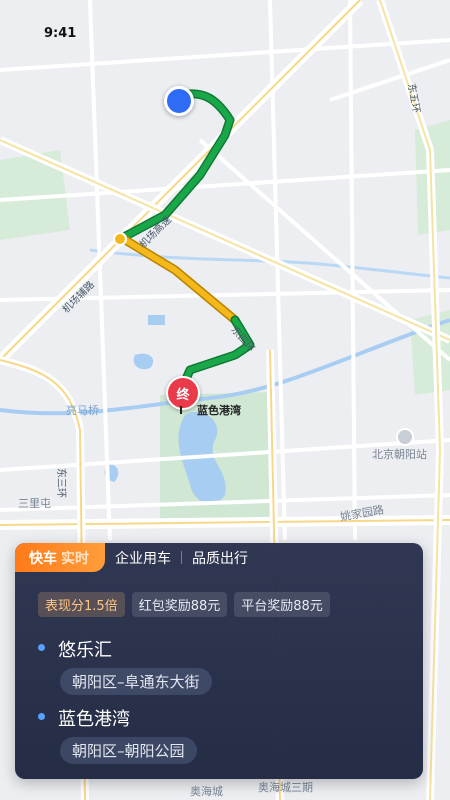 This screenshot has width=450, height=800. What do you see at coordinates (75, 558) in the screenshot?
I see `tab-express-realtime: 实时` at bounding box center [75, 558].